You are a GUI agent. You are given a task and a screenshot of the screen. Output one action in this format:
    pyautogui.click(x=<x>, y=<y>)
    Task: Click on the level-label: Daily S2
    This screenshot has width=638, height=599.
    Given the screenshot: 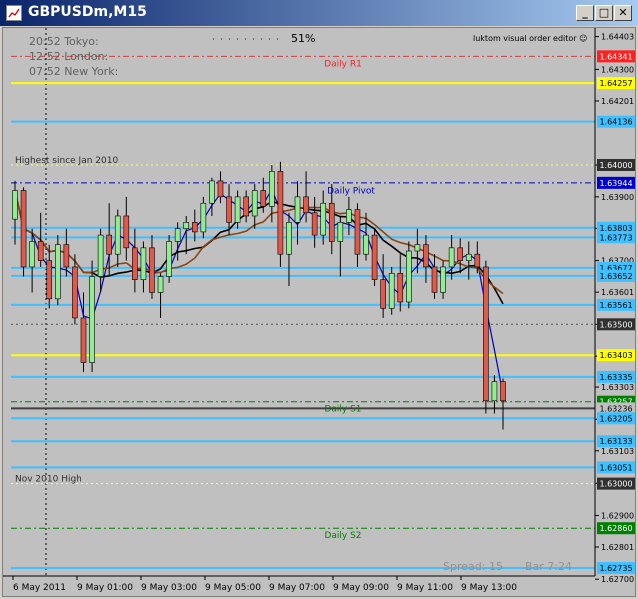 What is the action you would take?
    pyautogui.click(x=342, y=536)
    